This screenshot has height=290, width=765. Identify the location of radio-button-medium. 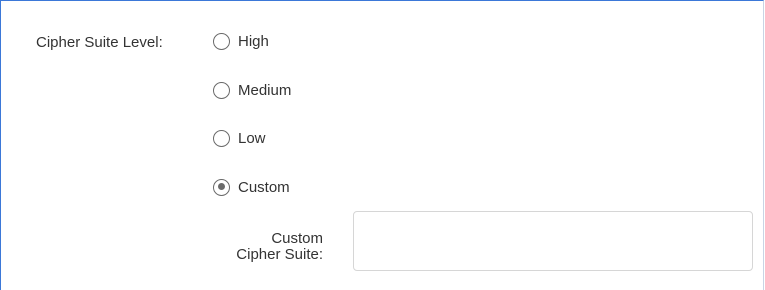
(221, 90).